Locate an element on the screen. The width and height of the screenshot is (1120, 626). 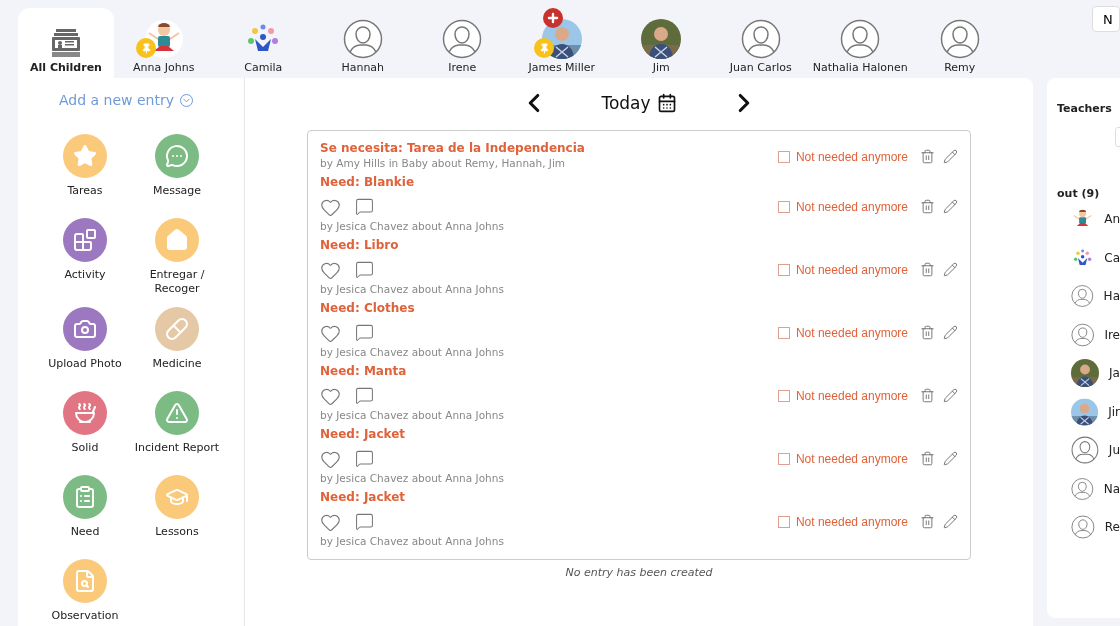
entry-title: Se necesita: Tarea de la Independencia is located at coordinates (452, 148).